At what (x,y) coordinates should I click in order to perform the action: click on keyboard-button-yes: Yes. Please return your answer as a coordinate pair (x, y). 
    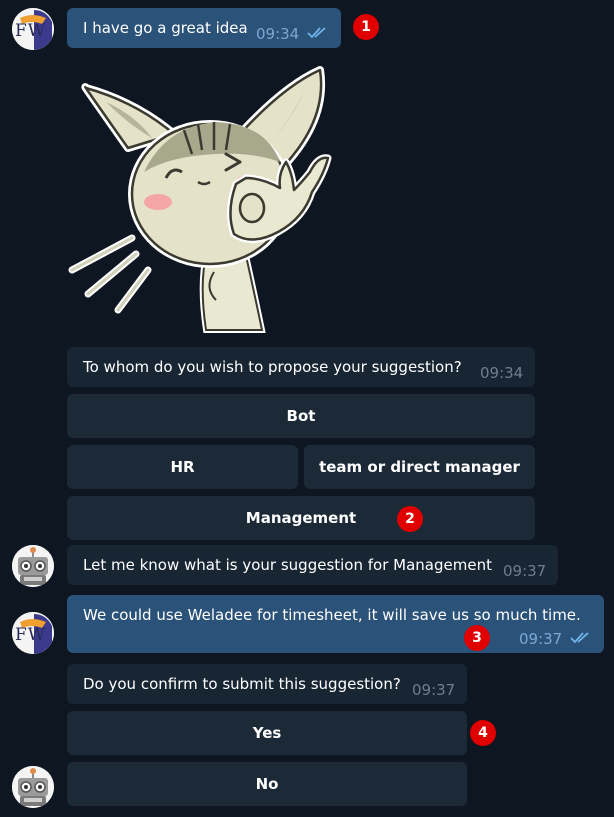
    Looking at the image, I should click on (267, 733).